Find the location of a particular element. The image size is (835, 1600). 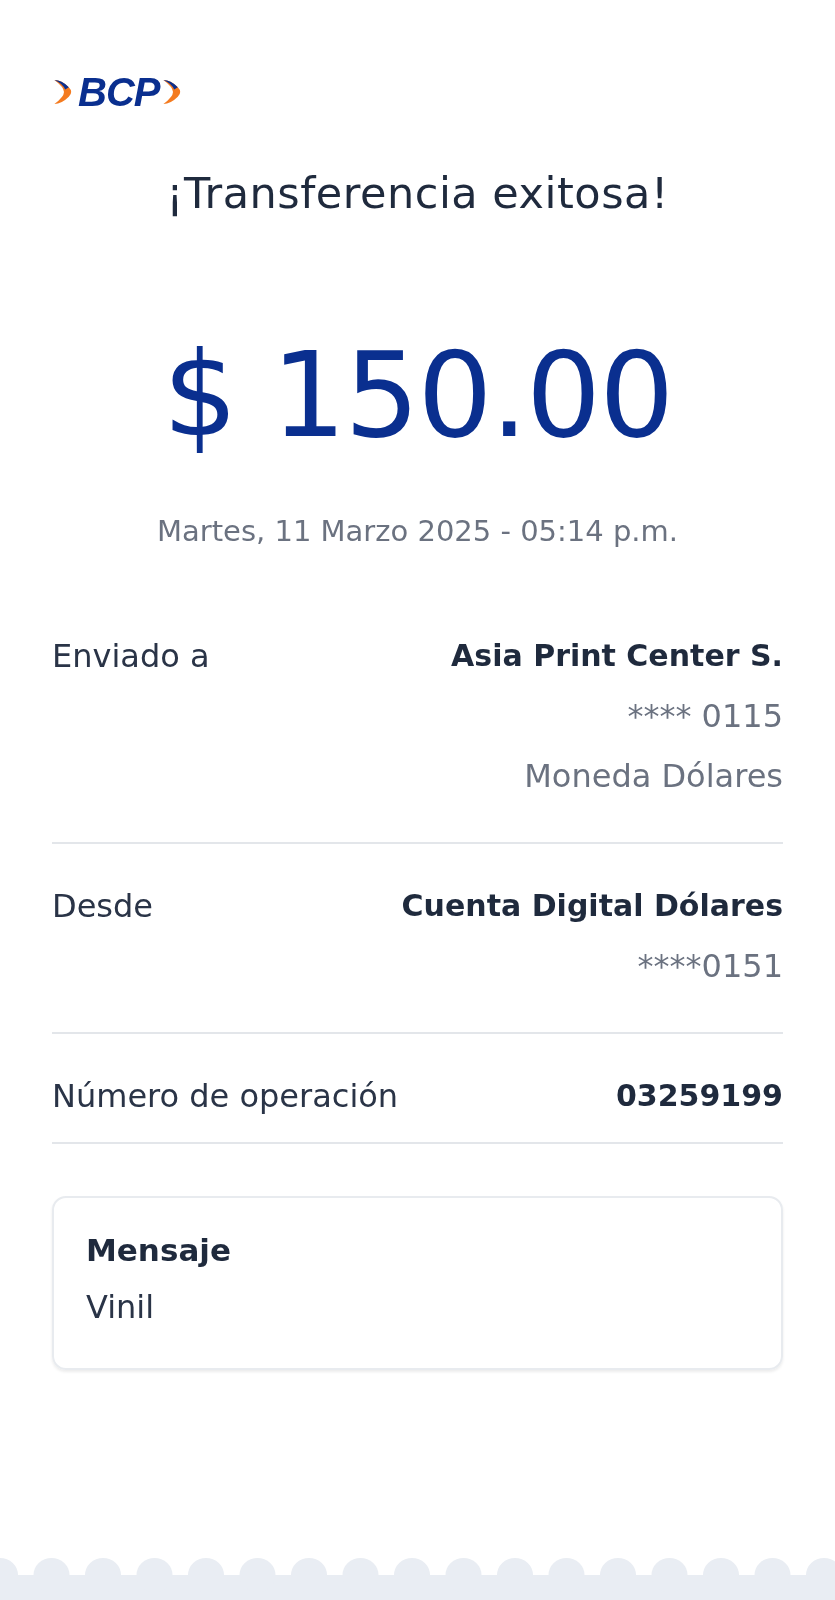

detail-value: Asia Print Center S. is located at coordinates (617, 656).